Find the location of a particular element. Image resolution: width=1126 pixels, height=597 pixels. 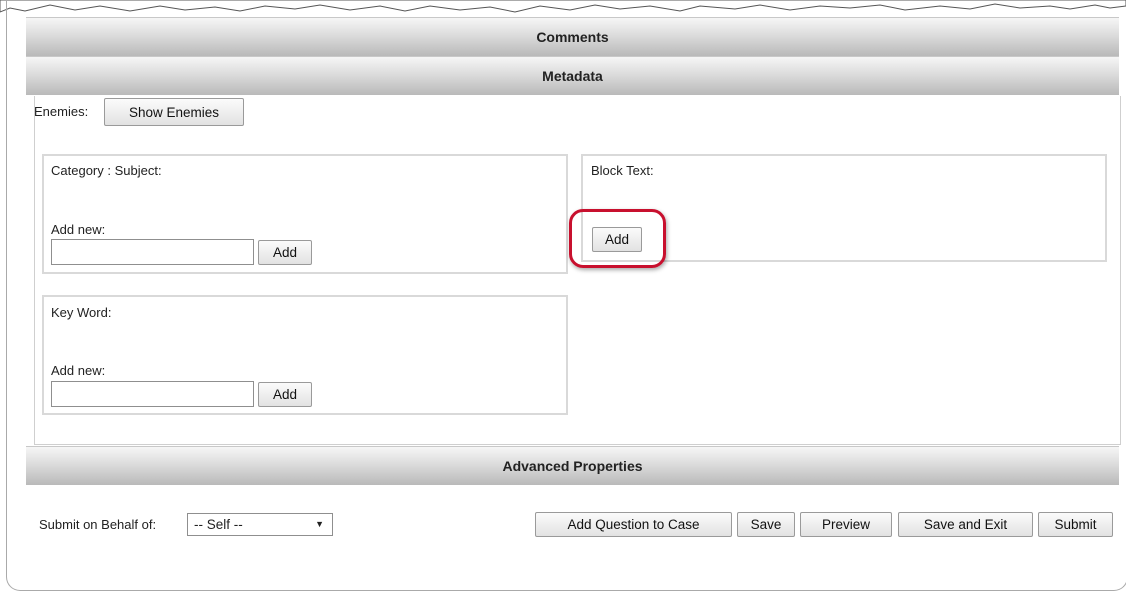

category-add-button: Add is located at coordinates (285, 252).